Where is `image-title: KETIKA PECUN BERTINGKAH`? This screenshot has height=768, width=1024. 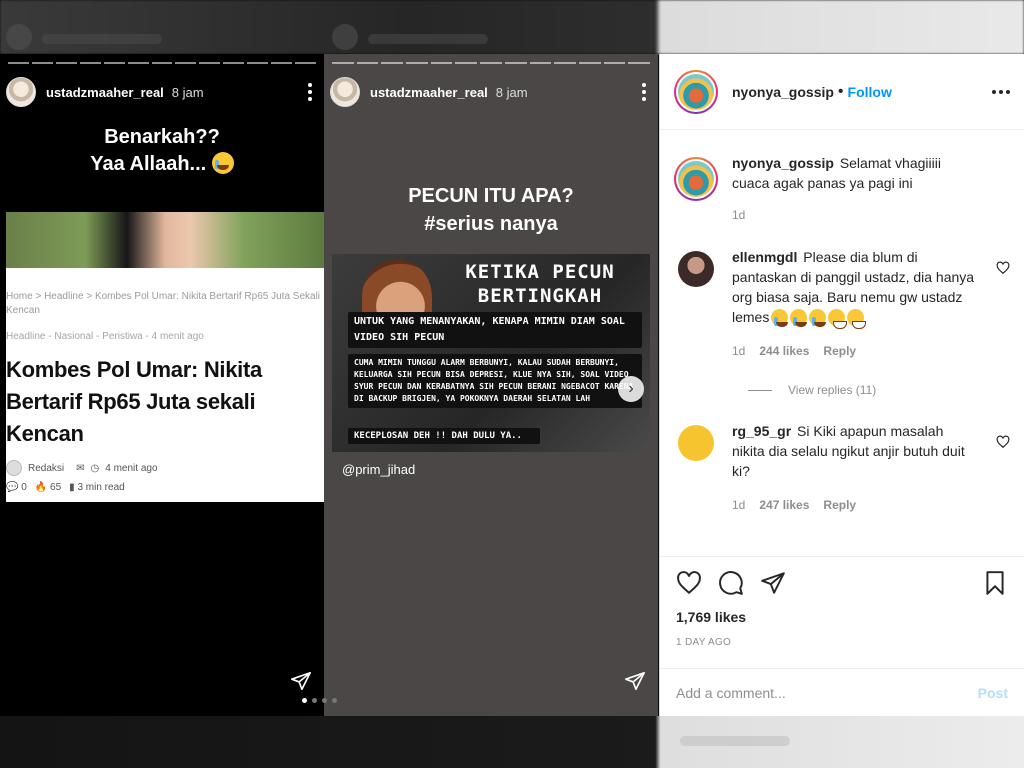
image-title: KETIKA PECUN BERTINGKAH is located at coordinates (540, 284).